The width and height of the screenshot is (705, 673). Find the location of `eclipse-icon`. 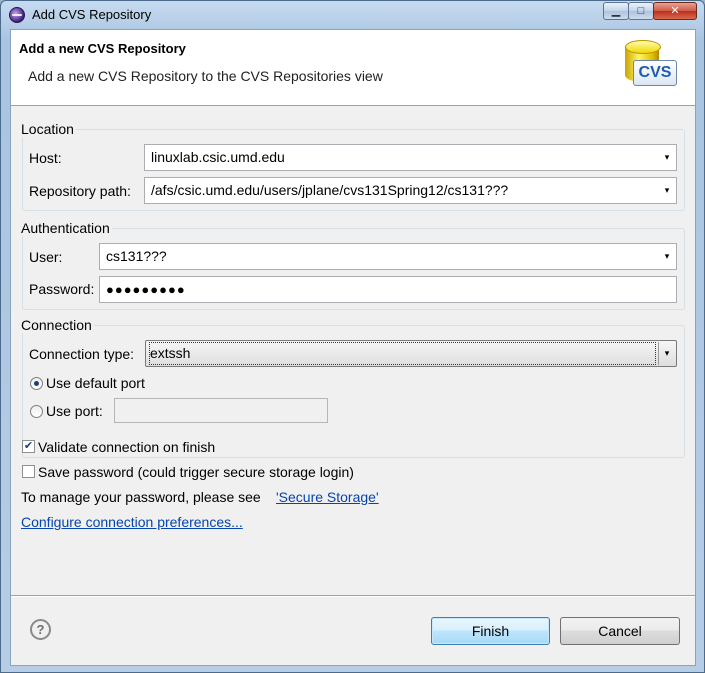

eclipse-icon is located at coordinates (17, 15).